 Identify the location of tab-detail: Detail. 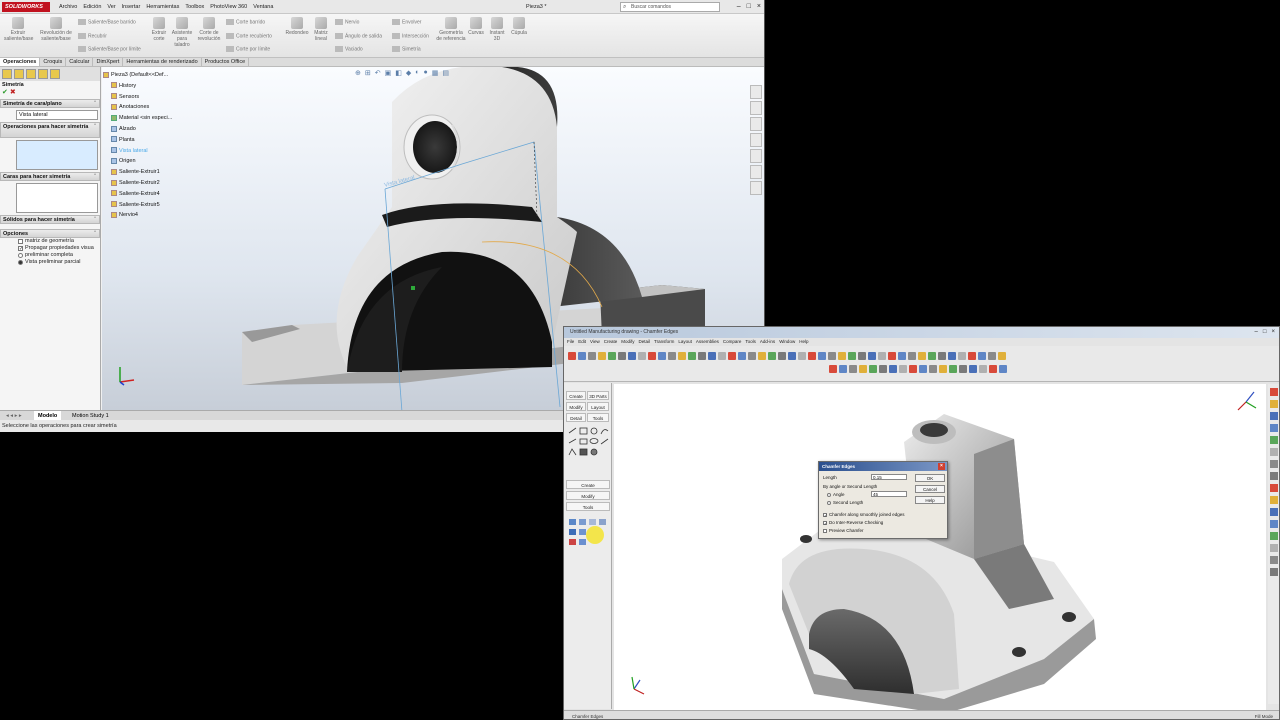
(576, 417).